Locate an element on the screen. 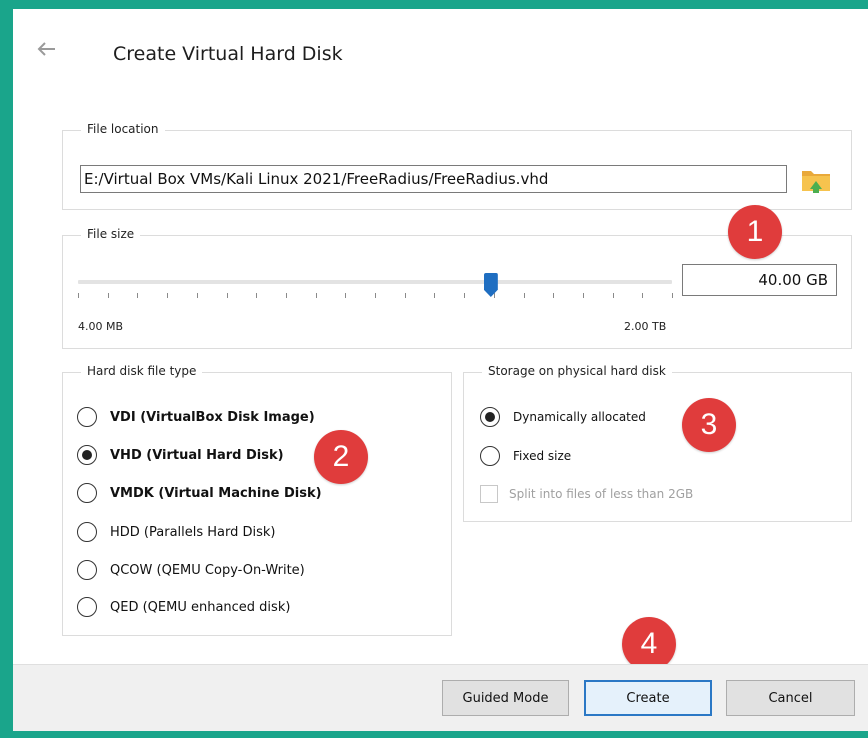  disk-type-option: QED (QEMU enhanced disk) is located at coordinates (183, 607).